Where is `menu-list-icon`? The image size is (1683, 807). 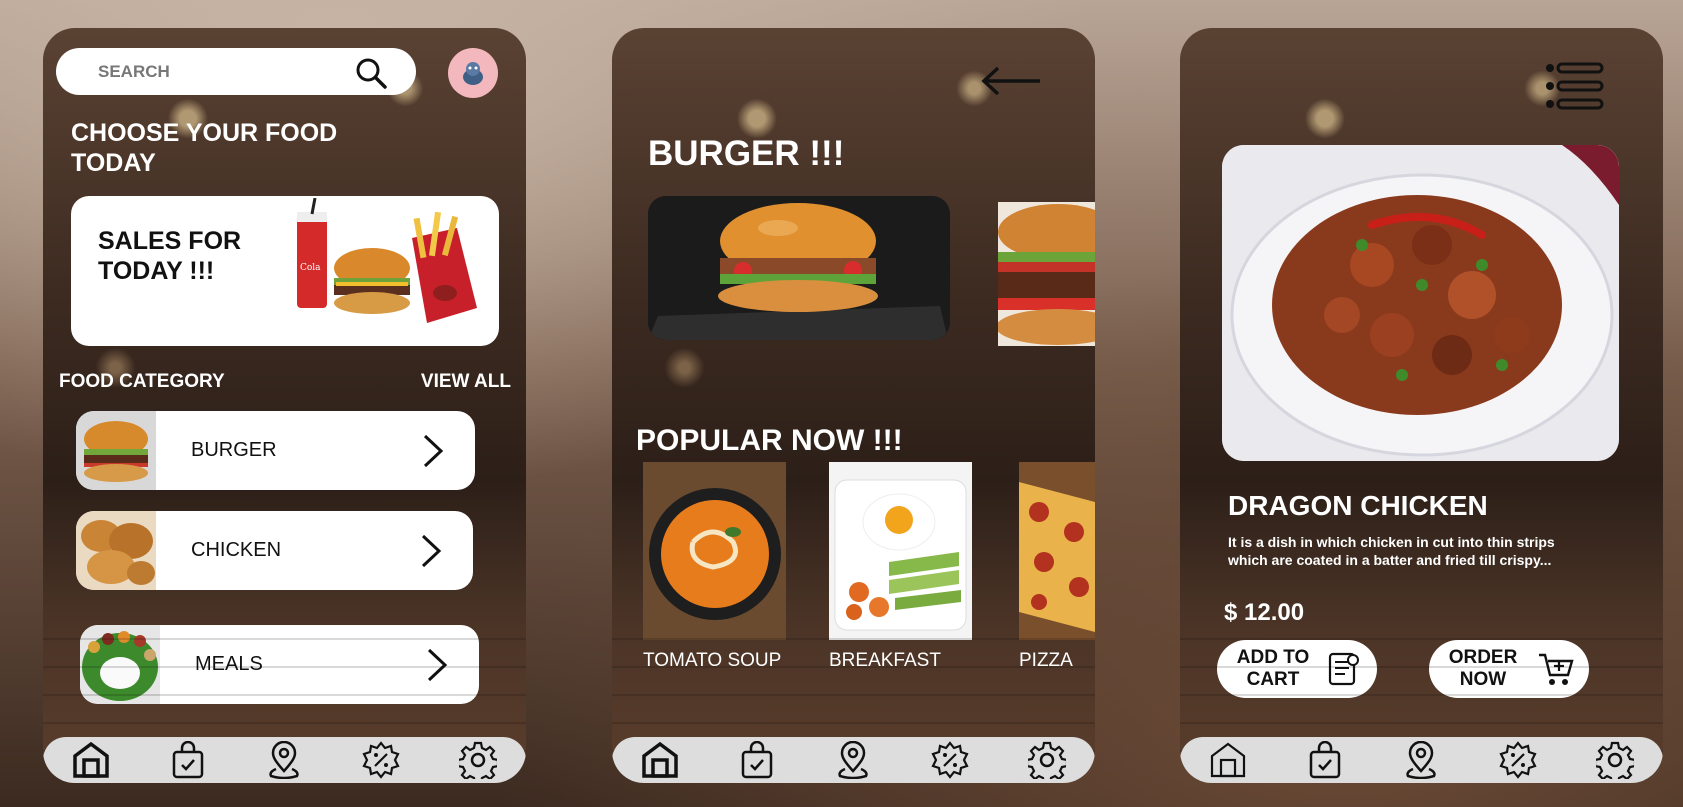 menu-list-icon is located at coordinates (1574, 86).